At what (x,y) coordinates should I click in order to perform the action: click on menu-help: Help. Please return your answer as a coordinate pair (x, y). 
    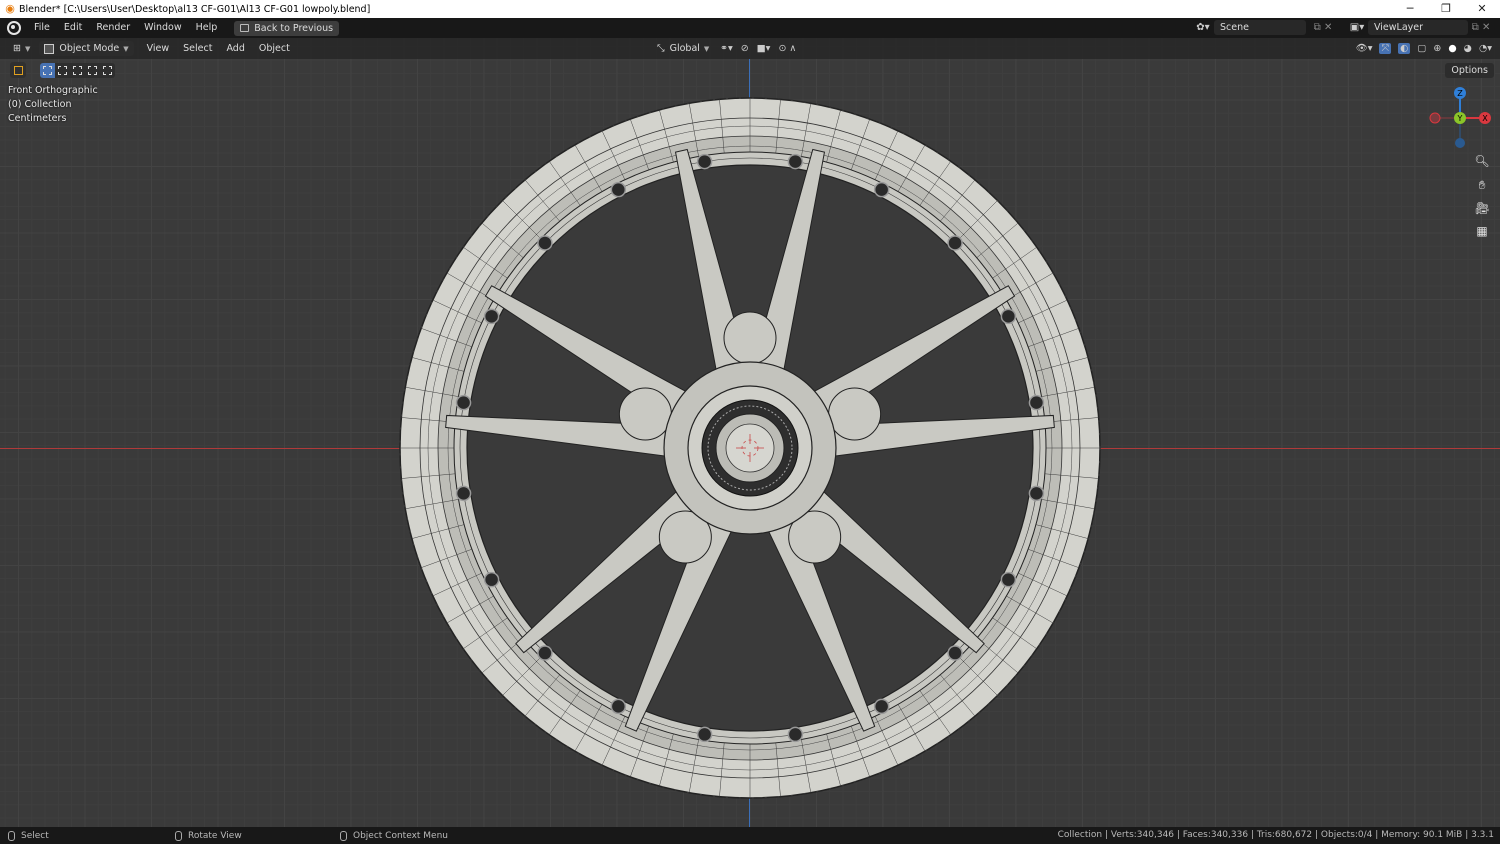
    Looking at the image, I should click on (207, 28).